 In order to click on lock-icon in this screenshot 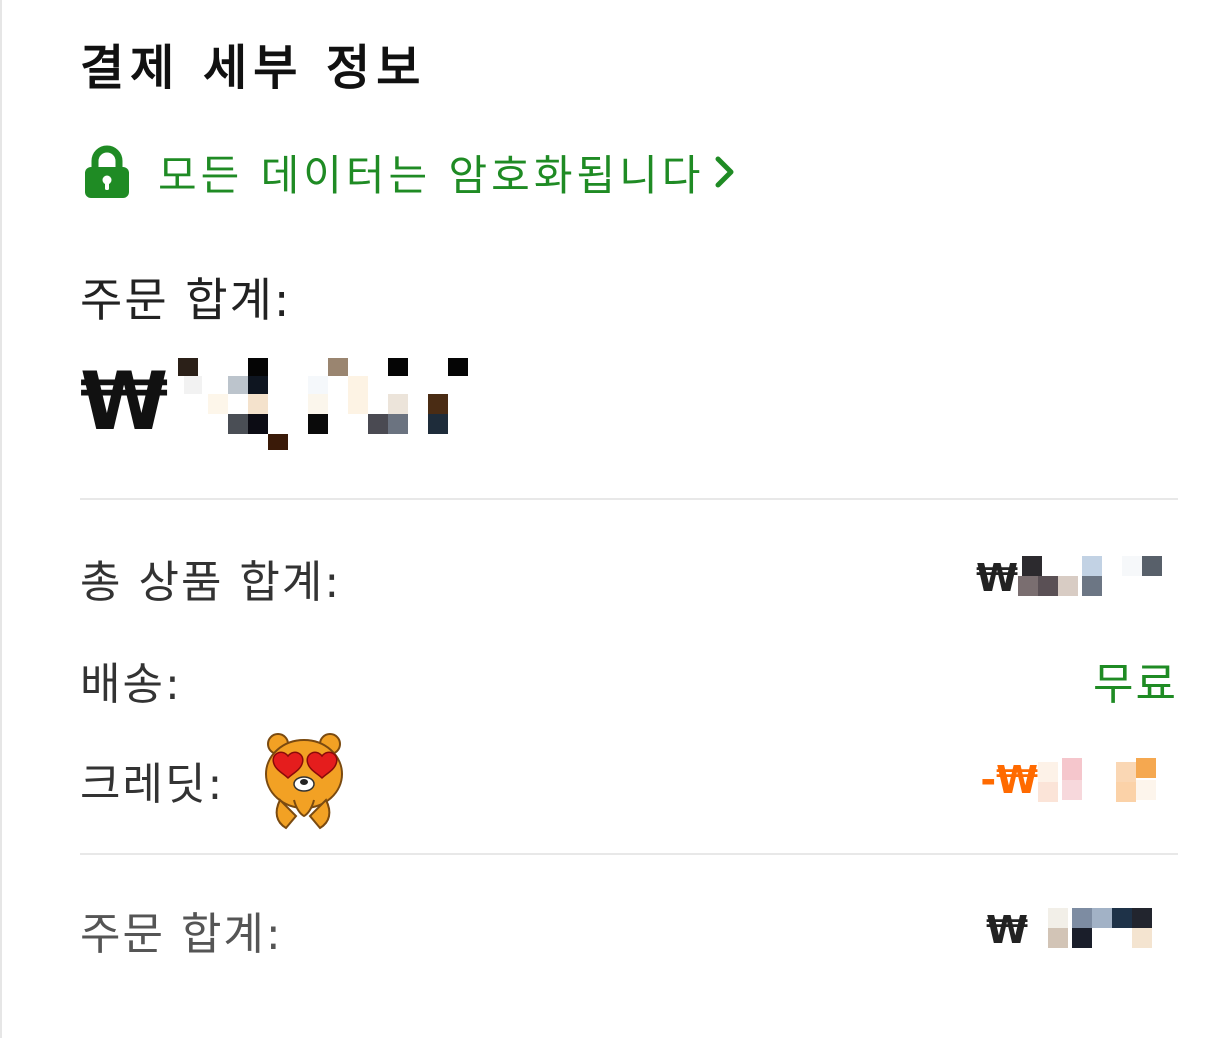, I will do `click(107, 172)`.